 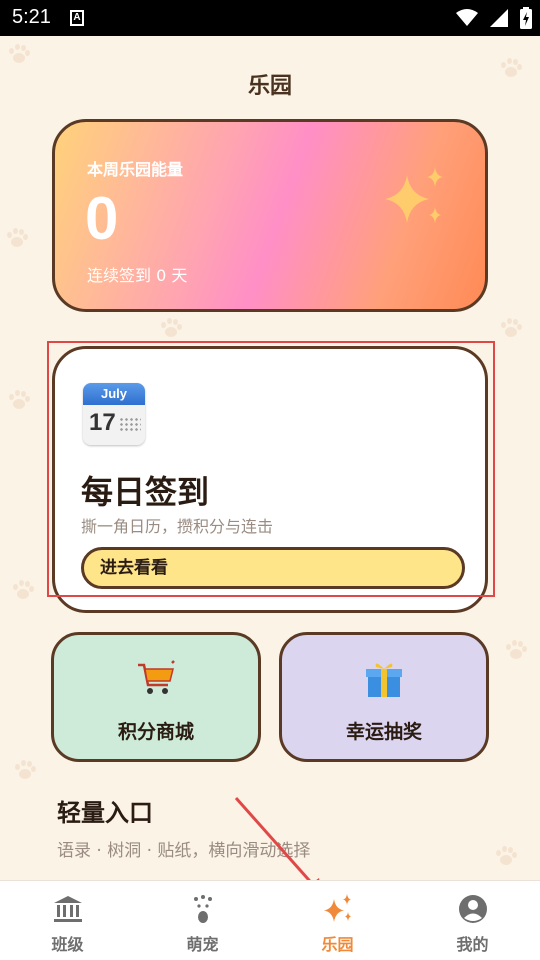 What do you see at coordinates (105, 813) in the screenshot?
I see `light-entry-title: 轻量入口` at bounding box center [105, 813].